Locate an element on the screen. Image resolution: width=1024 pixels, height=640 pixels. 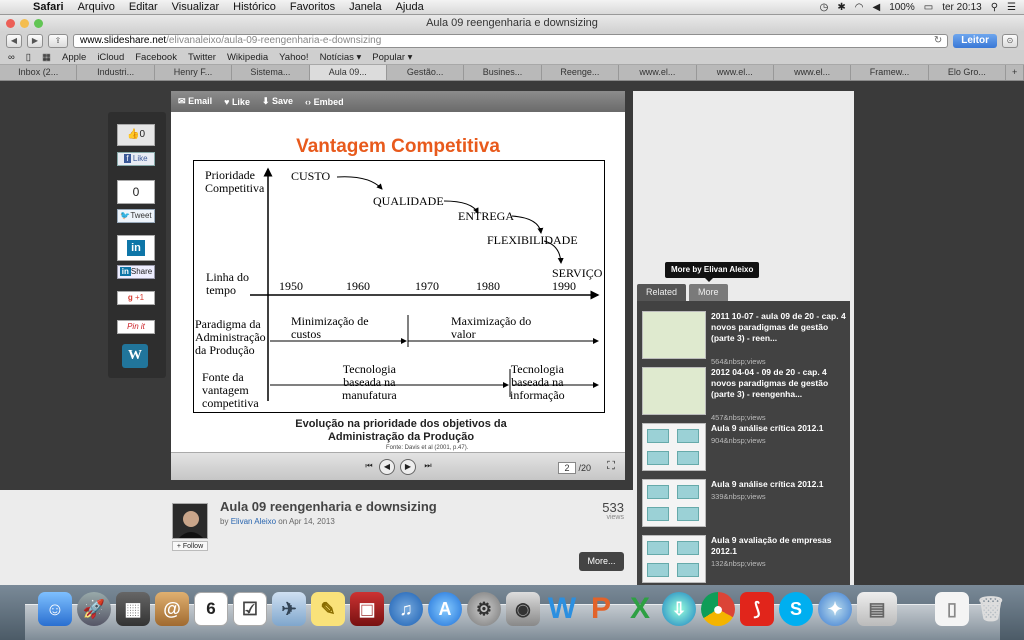
battery-icon: ▭ is located at coordinates (928, 7).